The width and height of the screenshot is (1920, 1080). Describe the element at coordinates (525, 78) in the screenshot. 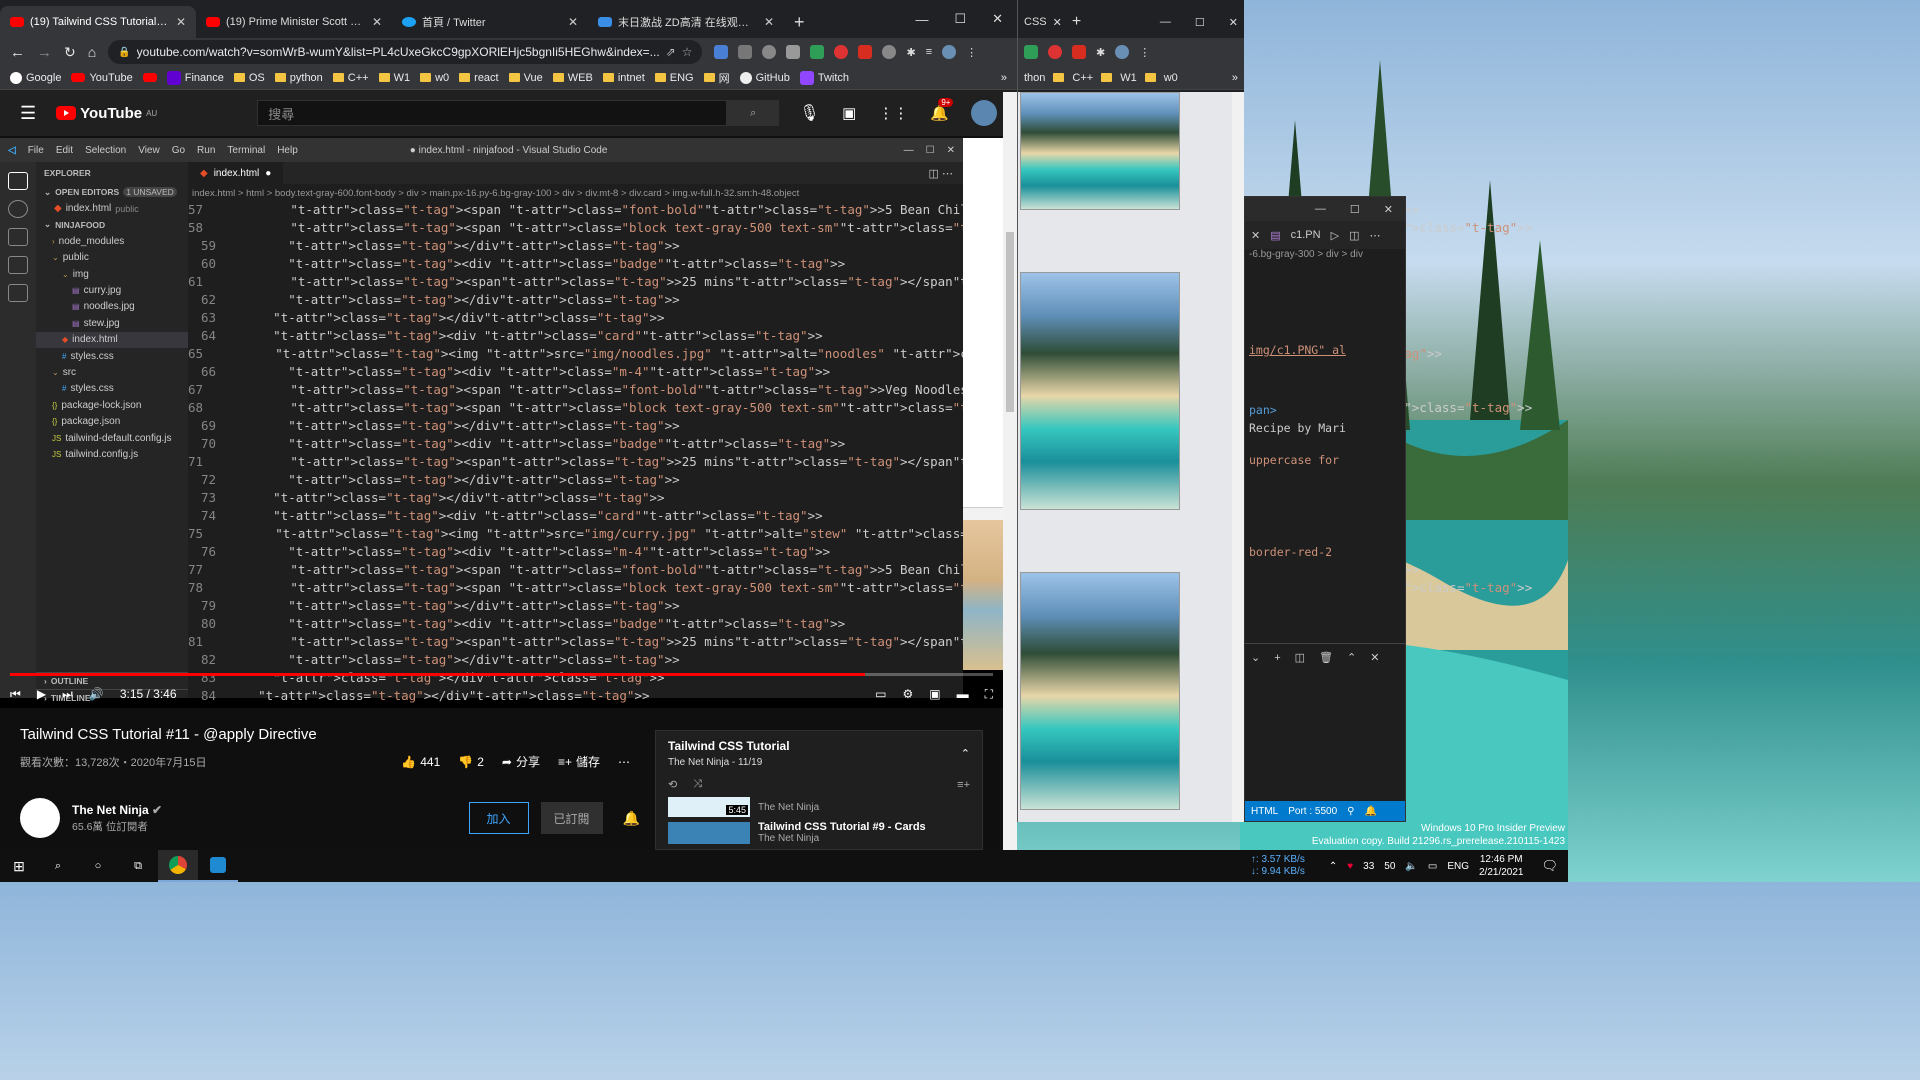

I see `bookmark-folder-vue: Vue` at that location.